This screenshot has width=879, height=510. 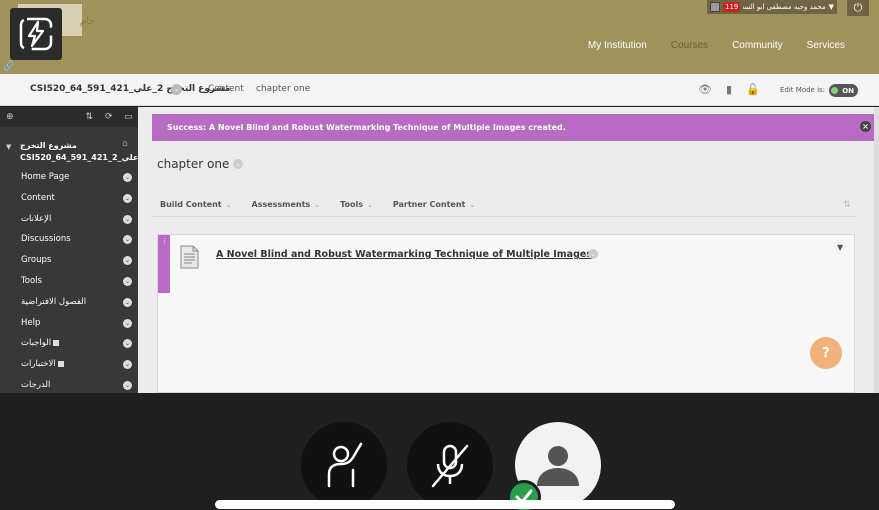 What do you see at coordinates (865, 126) in the screenshot?
I see `close-icon: ×` at bounding box center [865, 126].